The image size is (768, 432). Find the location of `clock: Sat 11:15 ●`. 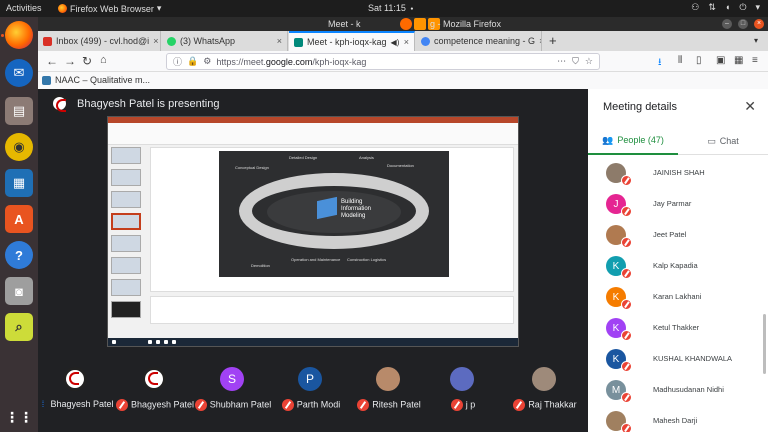

clock: Sat 11:15 ● is located at coordinates (390, 8).